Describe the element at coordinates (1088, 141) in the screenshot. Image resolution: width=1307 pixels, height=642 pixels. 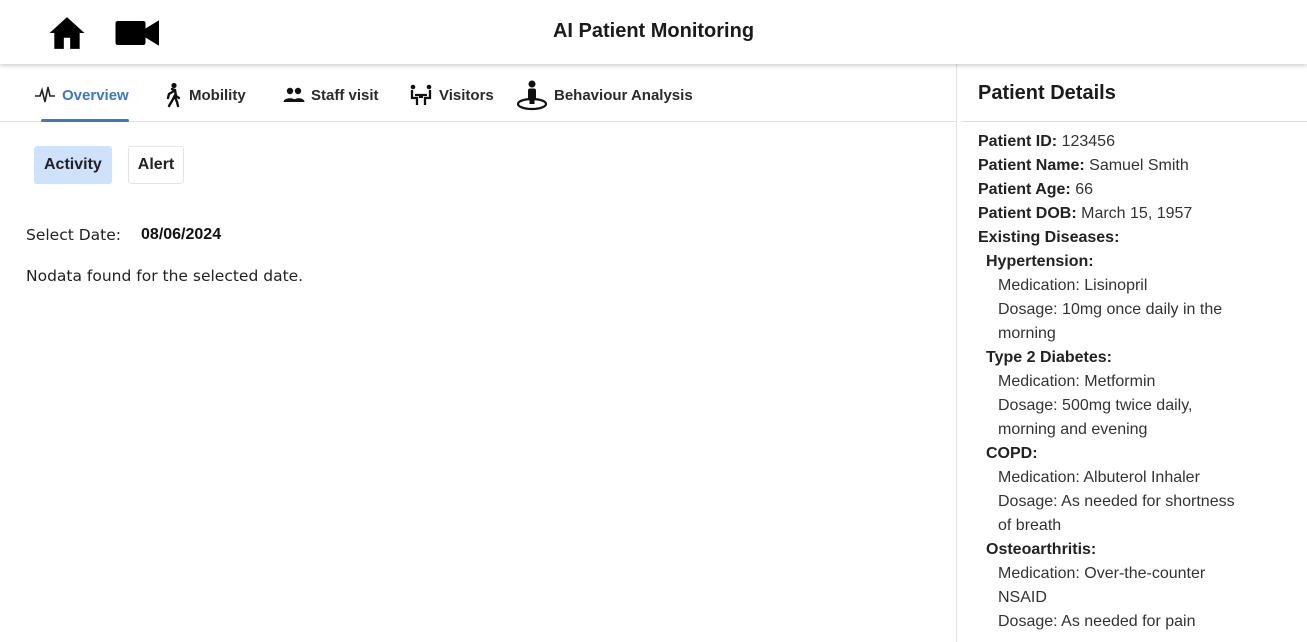
I see `patient-id: 123456` at that location.